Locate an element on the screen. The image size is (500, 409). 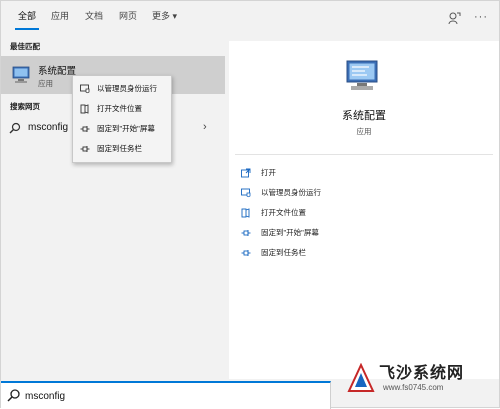
menu-item-label: 固定到"开始"屏幕 is located at coordinates (126, 128).